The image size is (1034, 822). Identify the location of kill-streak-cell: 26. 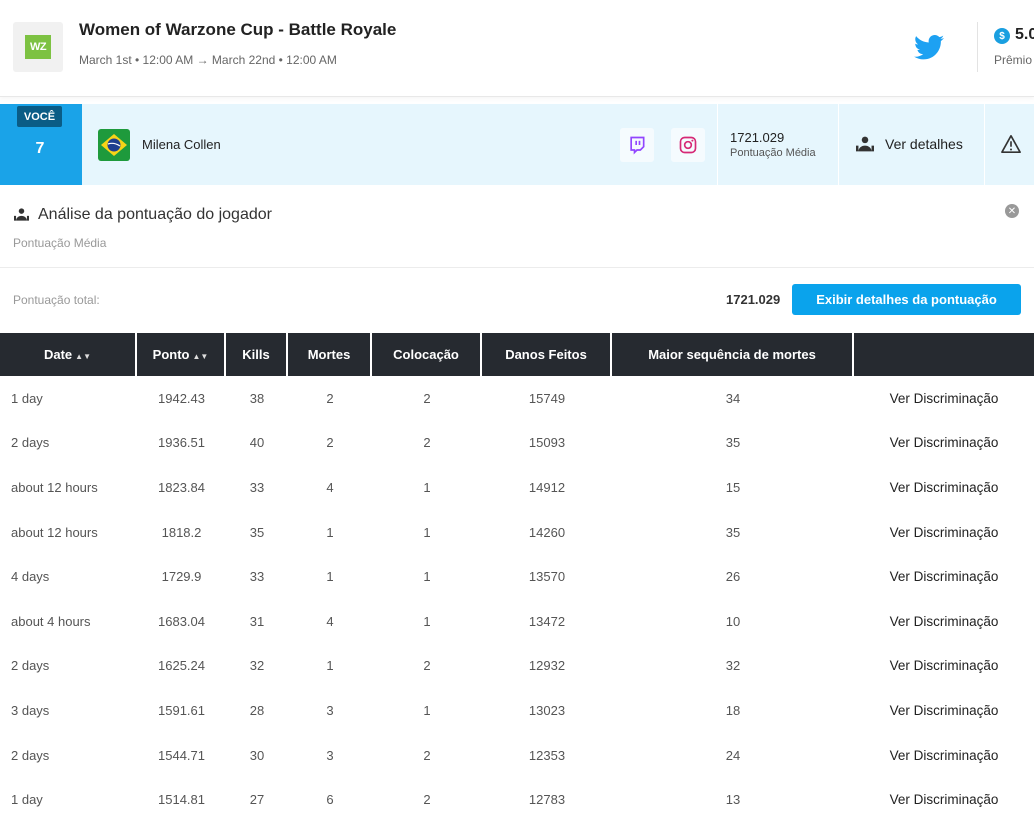
(733, 577).